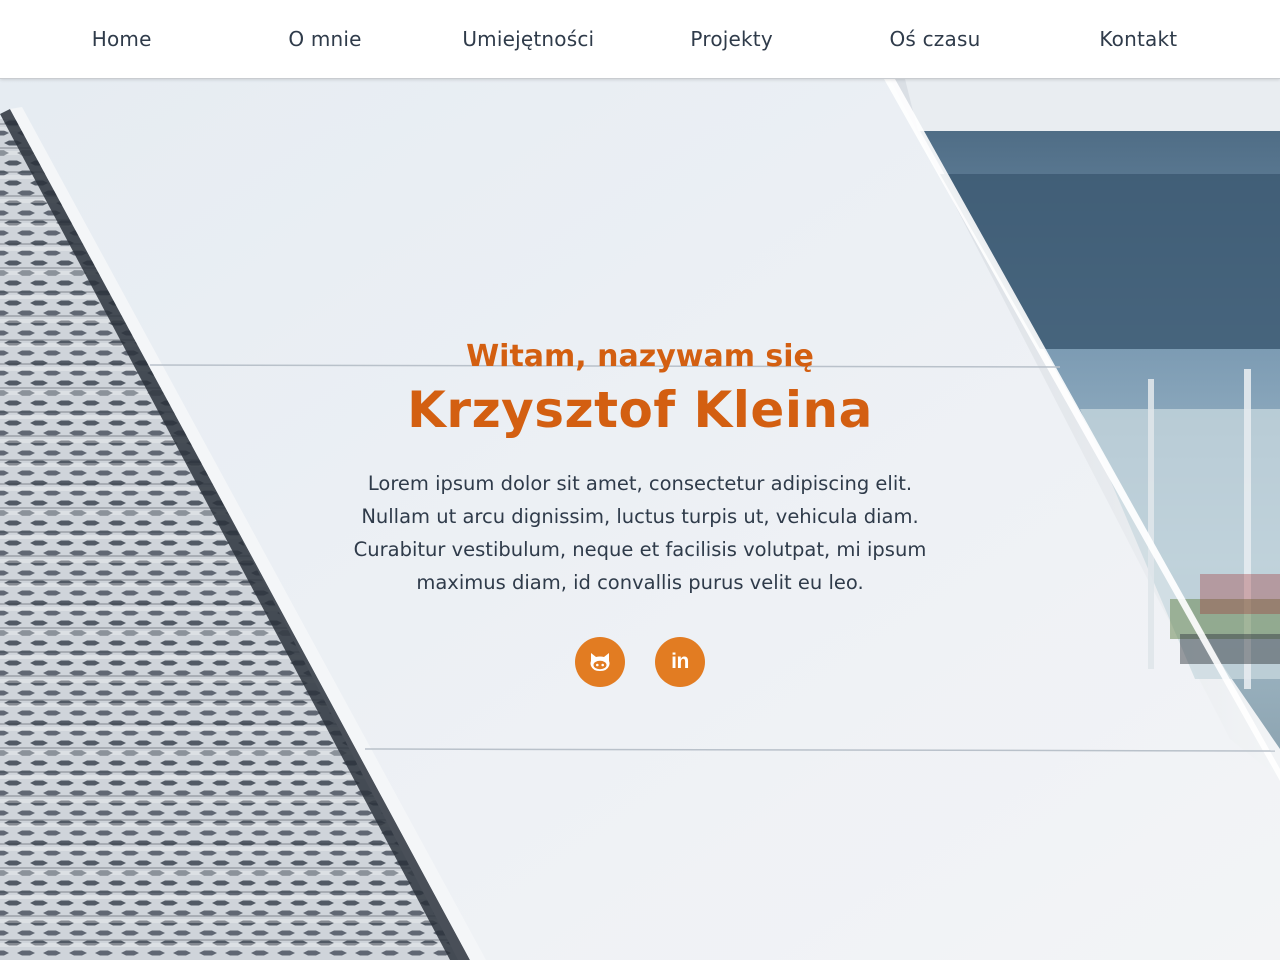 The height and width of the screenshot is (960, 1280). What do you see at coordinates (934, 39) in the screenshot?
I see `nav-item-timeline: Oś czasu` at bounding box center [934, 39].